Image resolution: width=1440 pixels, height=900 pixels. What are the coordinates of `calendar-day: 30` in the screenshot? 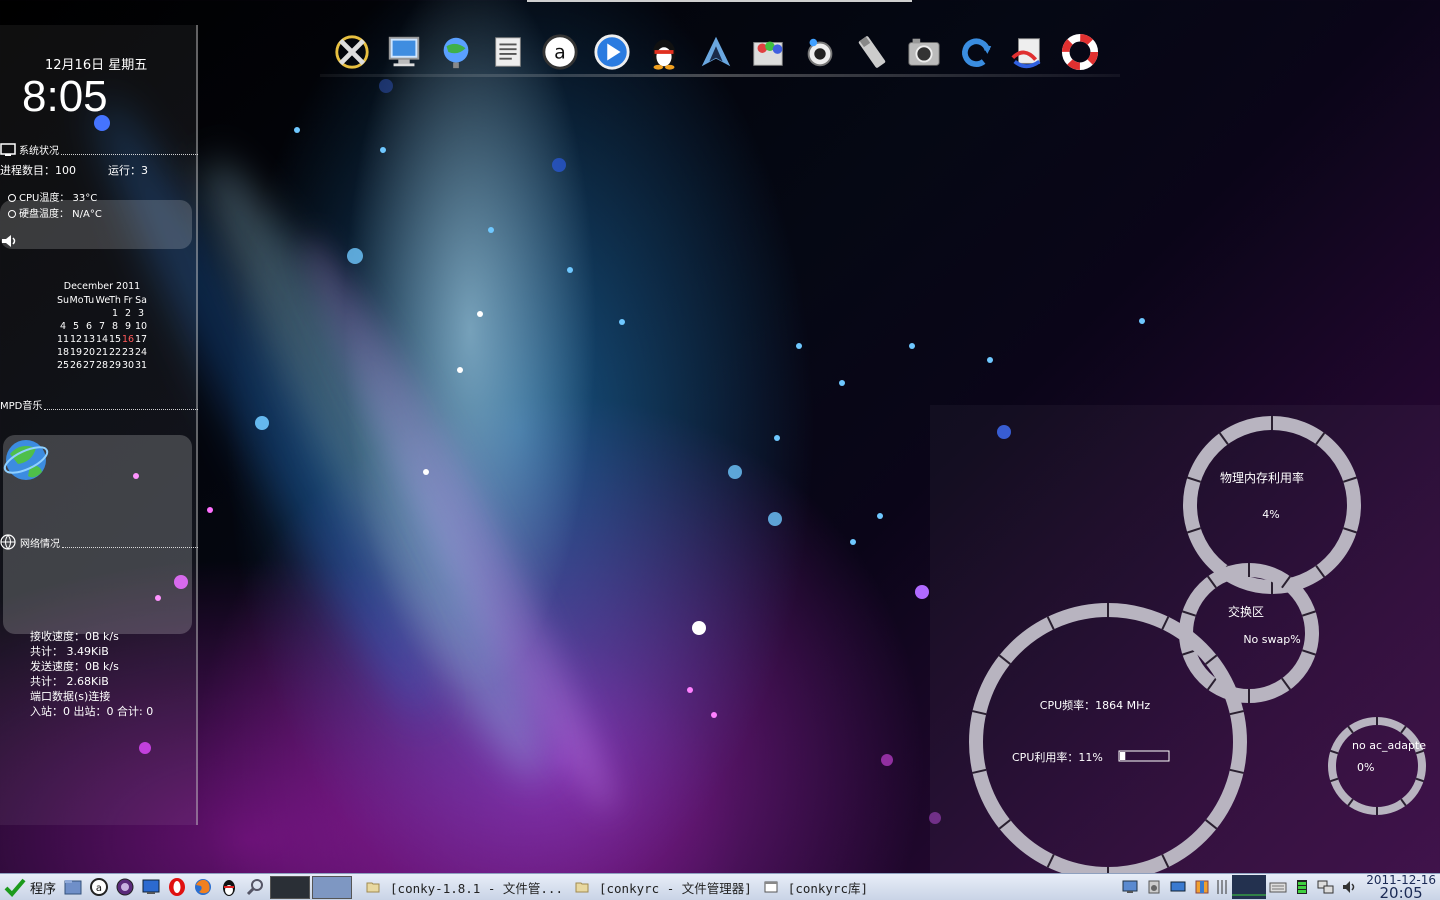 It's located at (128, 365).